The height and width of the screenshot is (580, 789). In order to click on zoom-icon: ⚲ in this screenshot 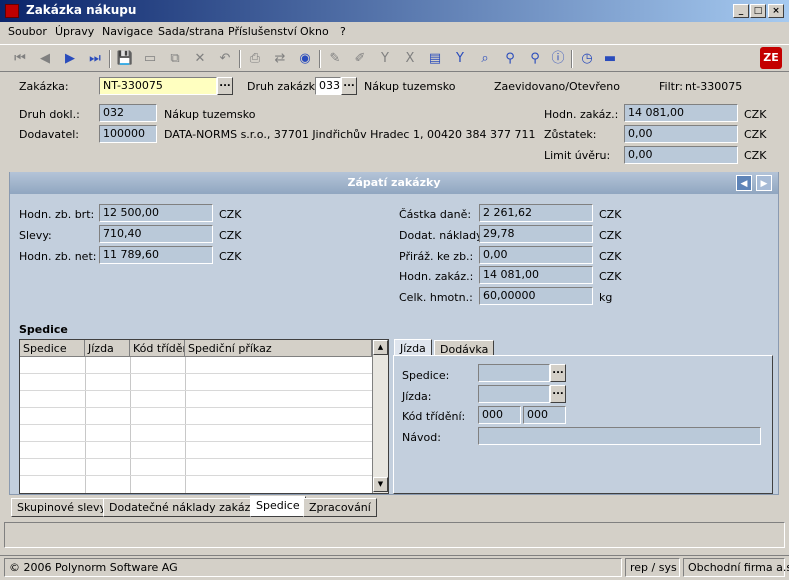, I will do `click(510, 59)`.